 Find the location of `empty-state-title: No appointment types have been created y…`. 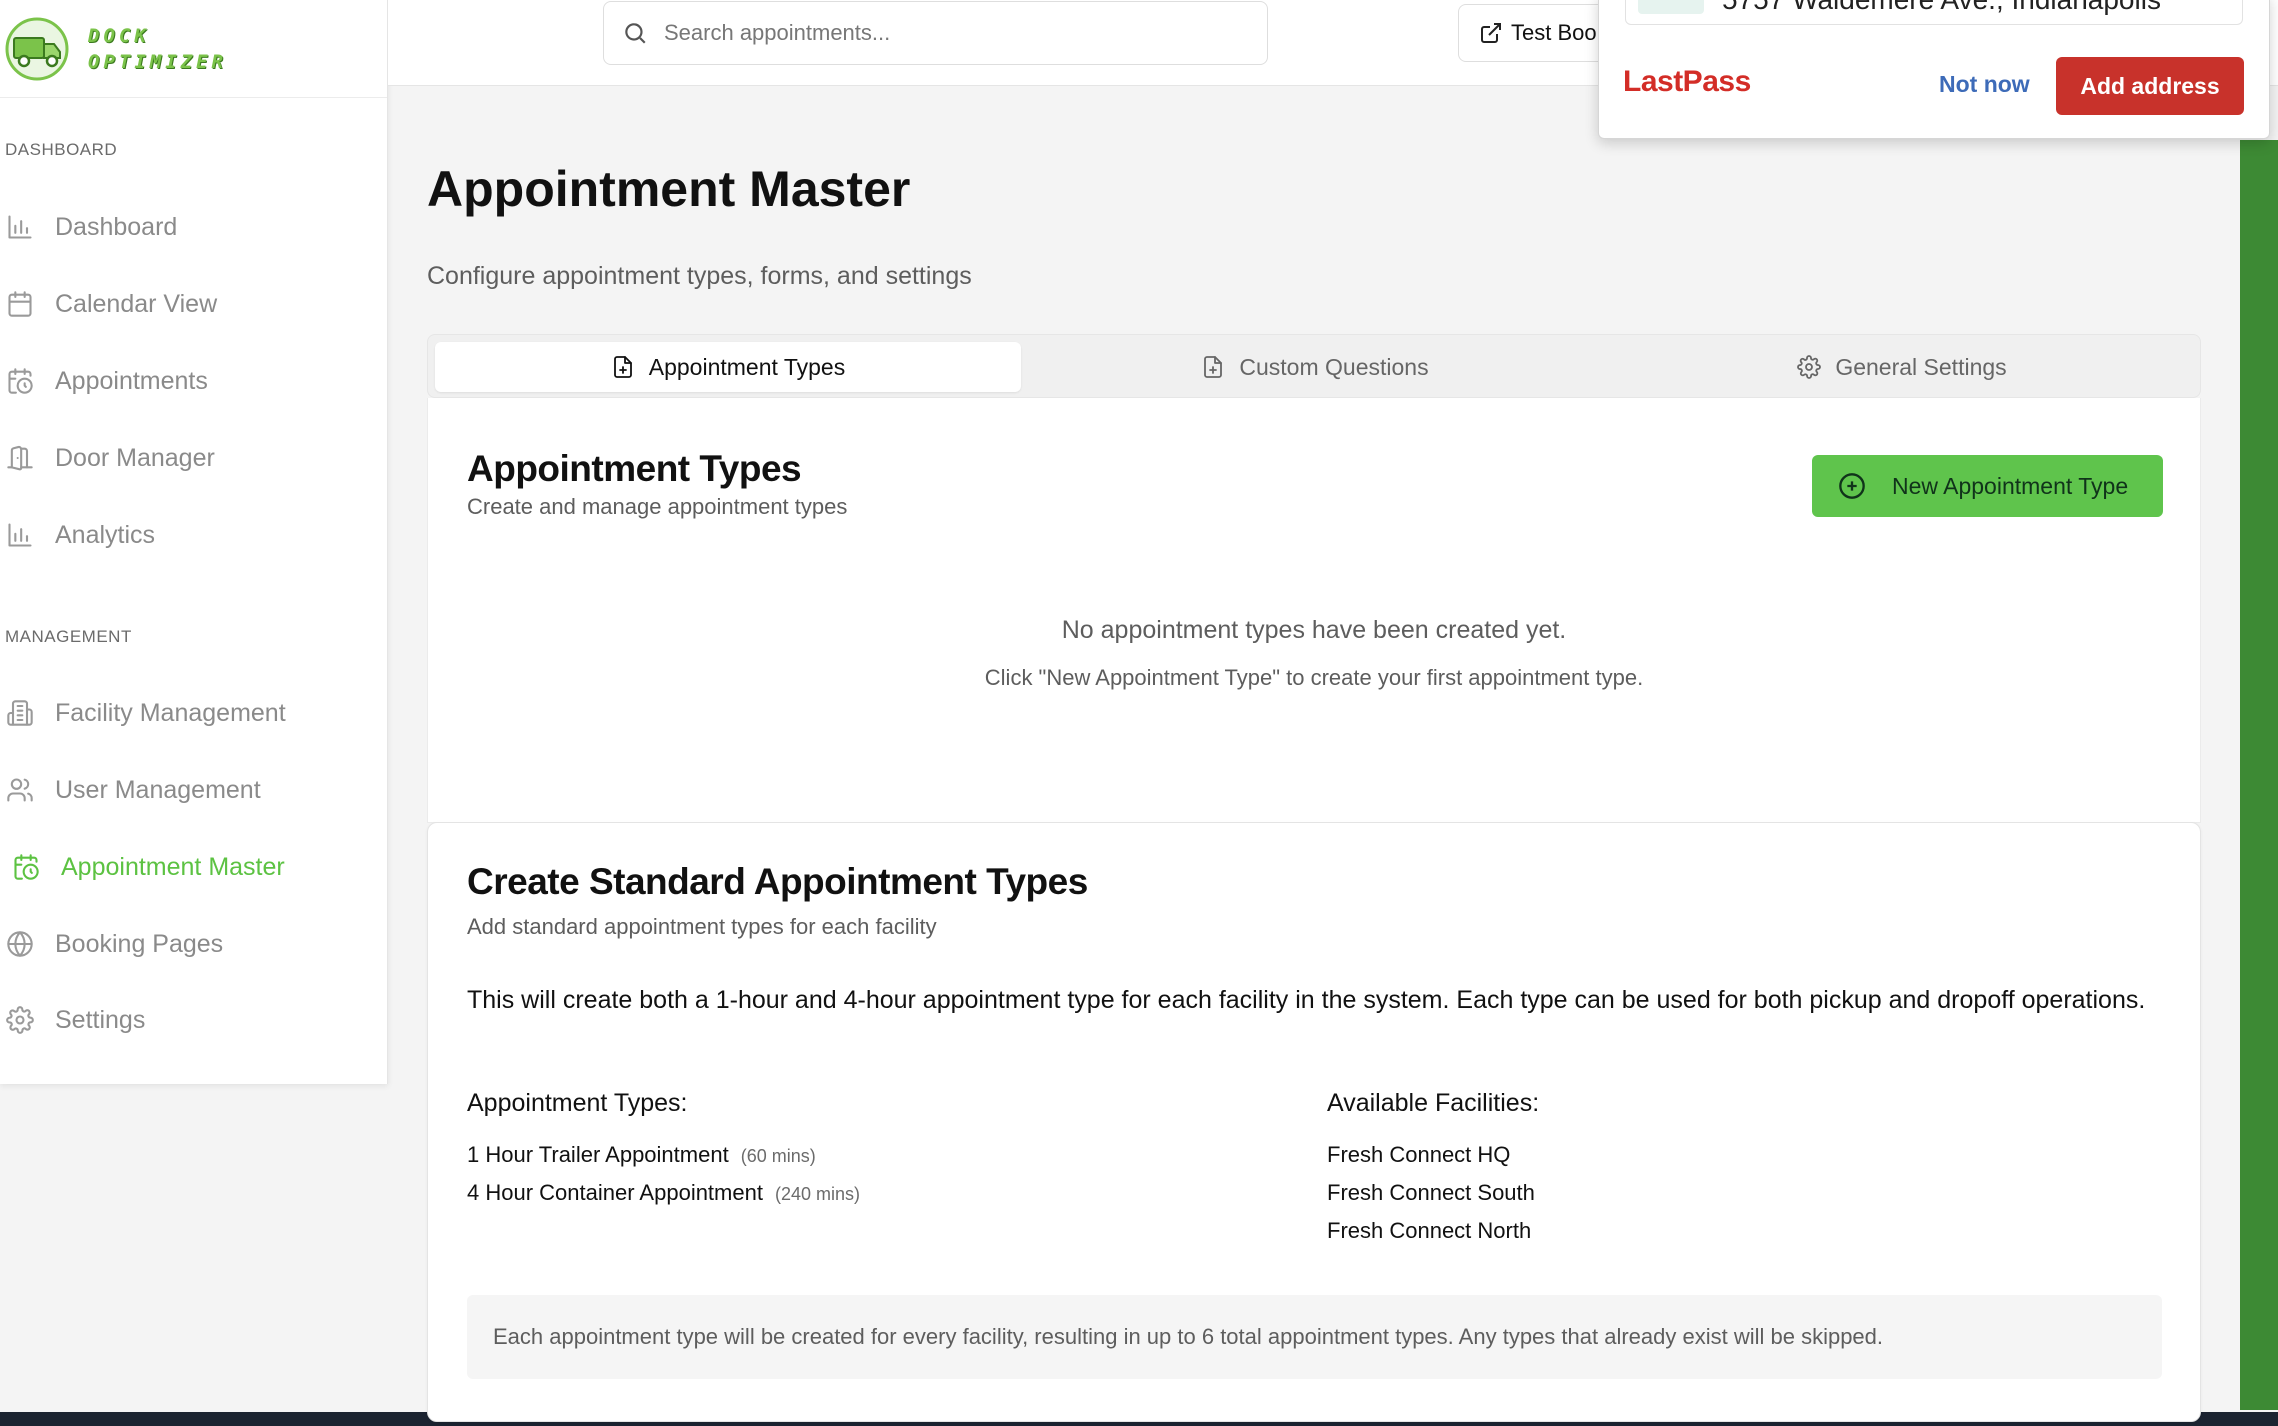

empty-state-title: No appointment types have been created y… is located at coordinates (1314, 630).